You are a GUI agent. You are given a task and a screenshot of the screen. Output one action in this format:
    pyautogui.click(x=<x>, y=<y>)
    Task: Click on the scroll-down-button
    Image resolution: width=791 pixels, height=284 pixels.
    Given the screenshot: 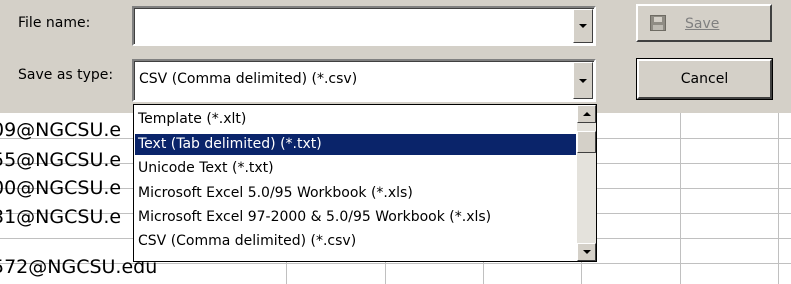 What is the action you would take?
    pyautogui.click(x=586, y=252)
    